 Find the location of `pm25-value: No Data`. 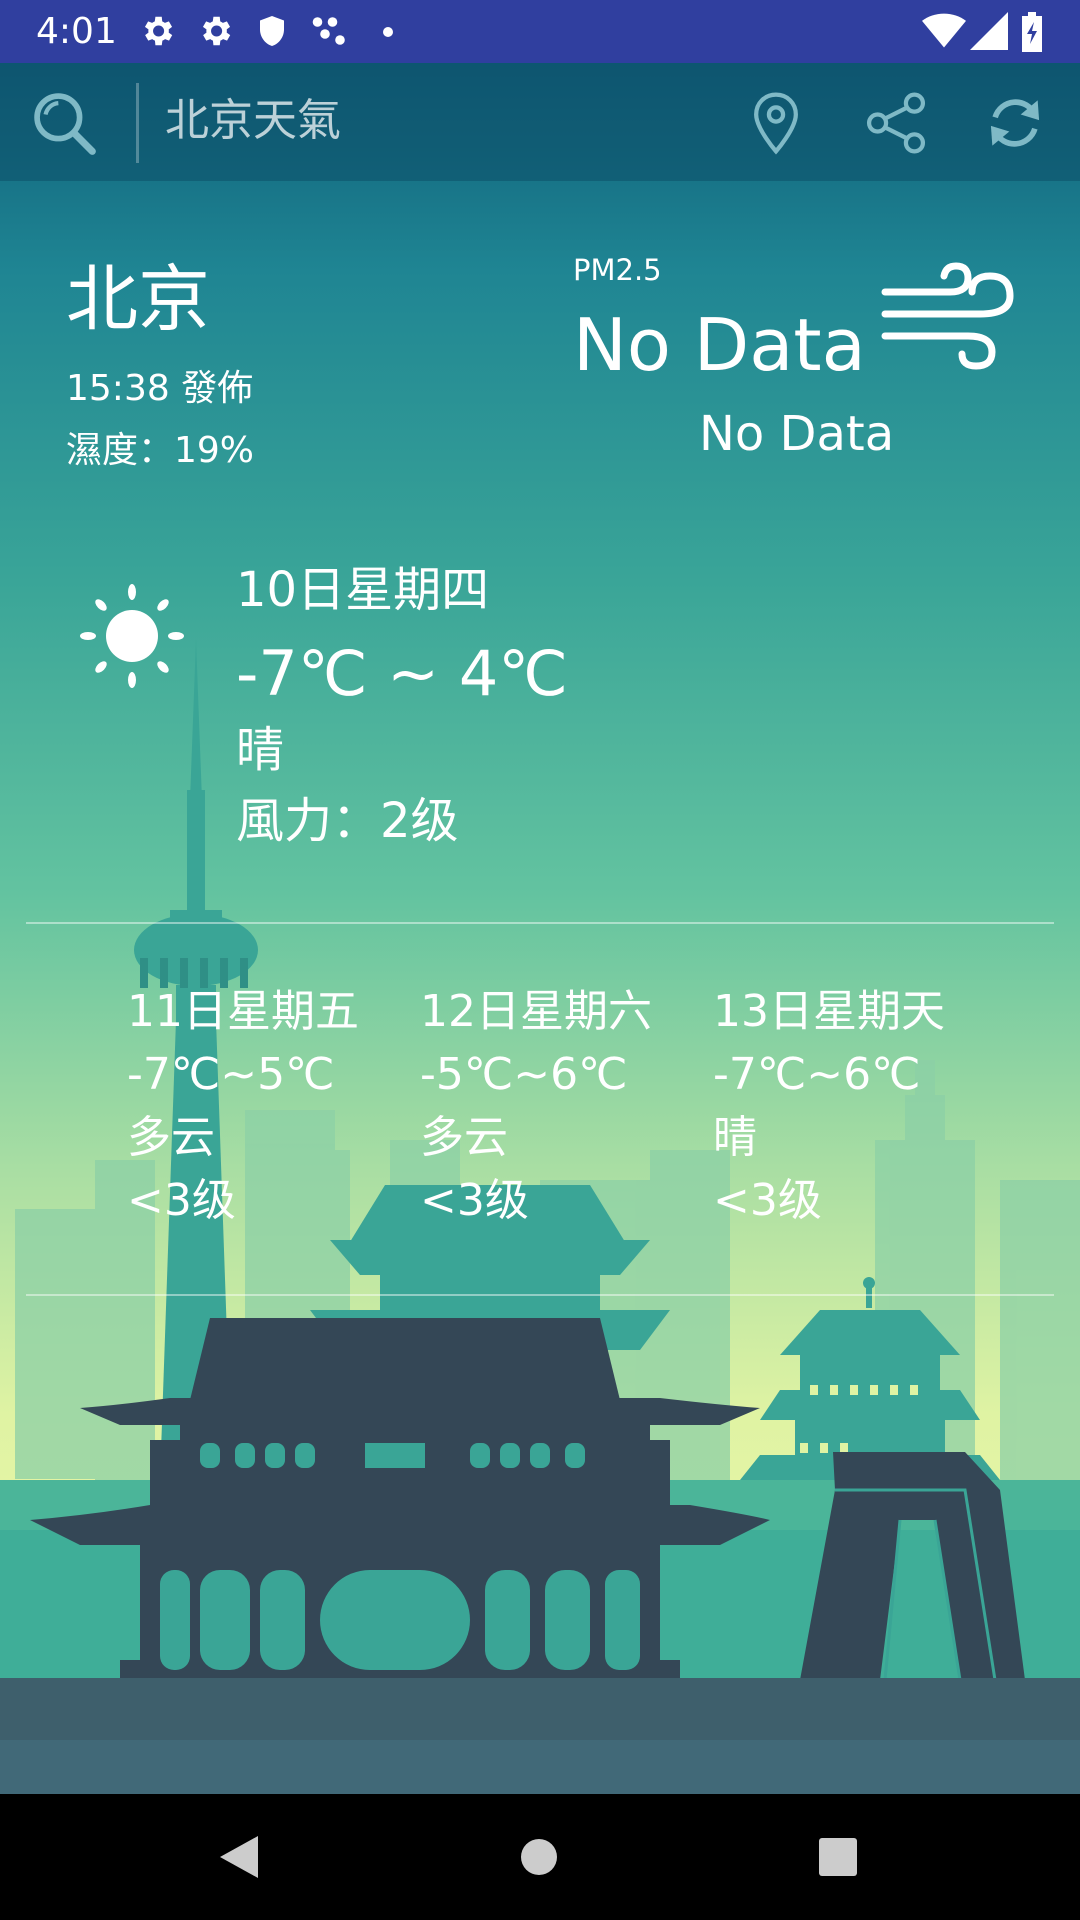

pm25-value: No Data is located at coordinates (719, 345).